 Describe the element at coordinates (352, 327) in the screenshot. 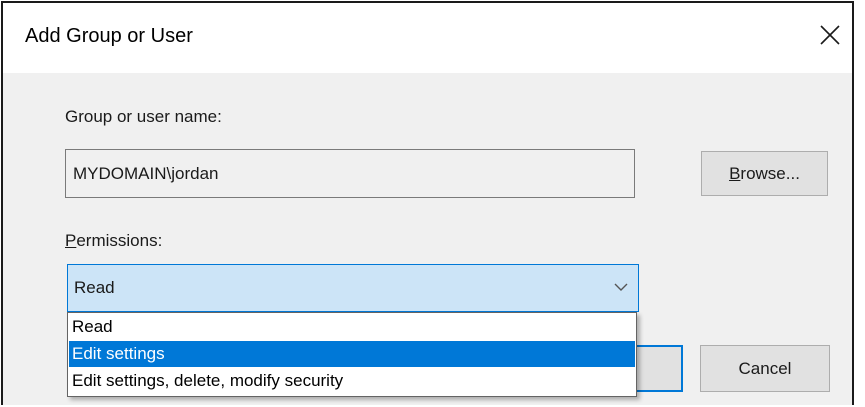

I see `permission-option-read: Read` at that location.